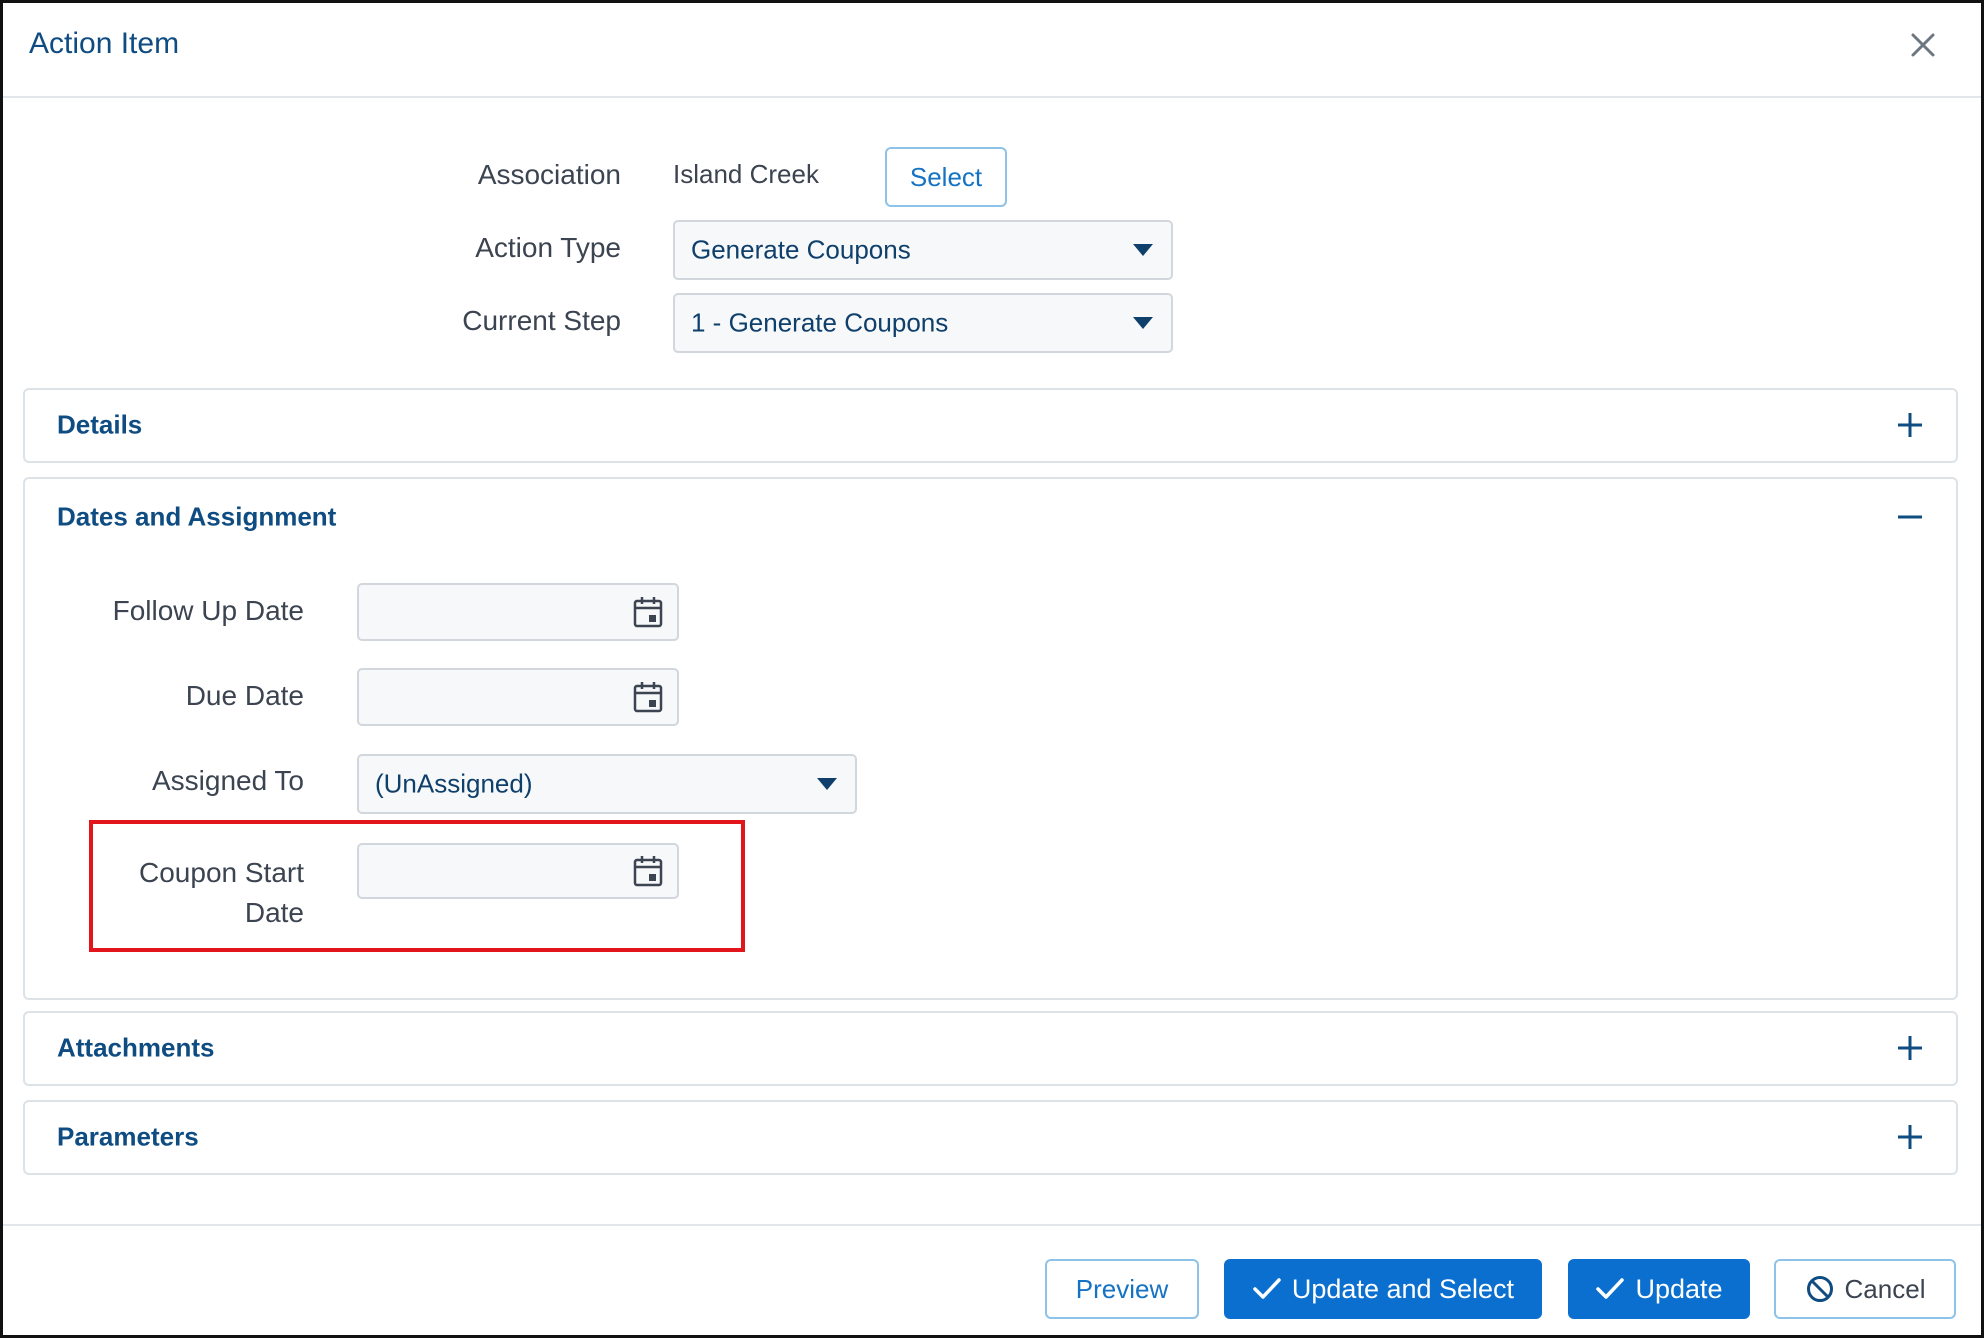 The width and height of the screenshot is (1984, 1338). I want to click on attachments-panel-header: Attachments, so click(990, 1048).